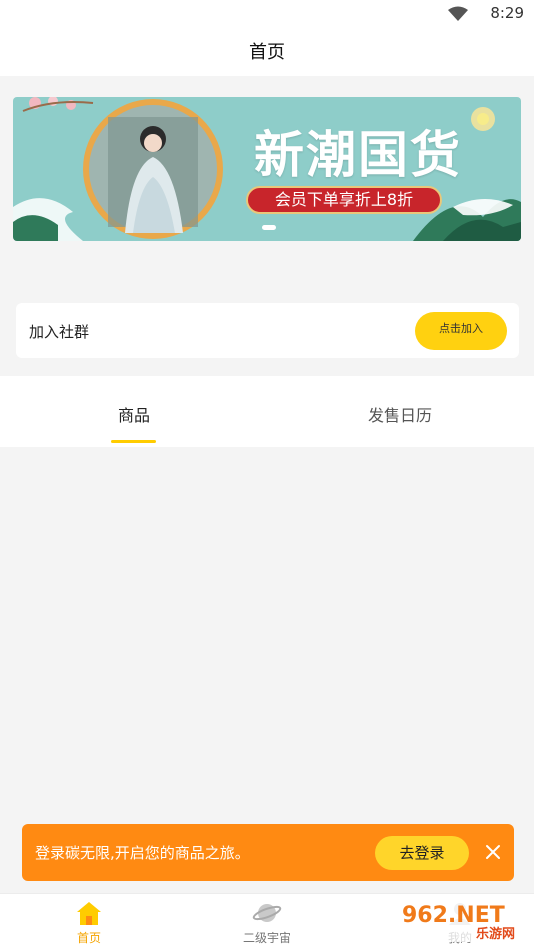 This screenshot has height=949, width=534. I want to click on tab-release-calendar: 发售日历, so click(400, 414).